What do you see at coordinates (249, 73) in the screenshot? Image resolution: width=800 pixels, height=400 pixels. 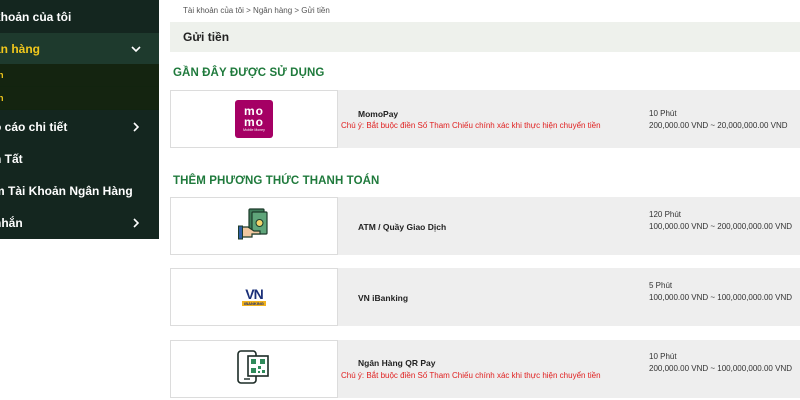 I see `section-title-recent: GẦN ĐÂY ĐƯỢC SỬ DỤNG` at bounding box center [249, 73].